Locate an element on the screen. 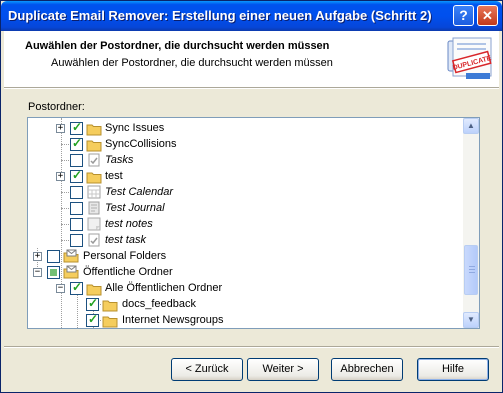  tree-item-tasks: Tasks is located at coordinates (243, 161).